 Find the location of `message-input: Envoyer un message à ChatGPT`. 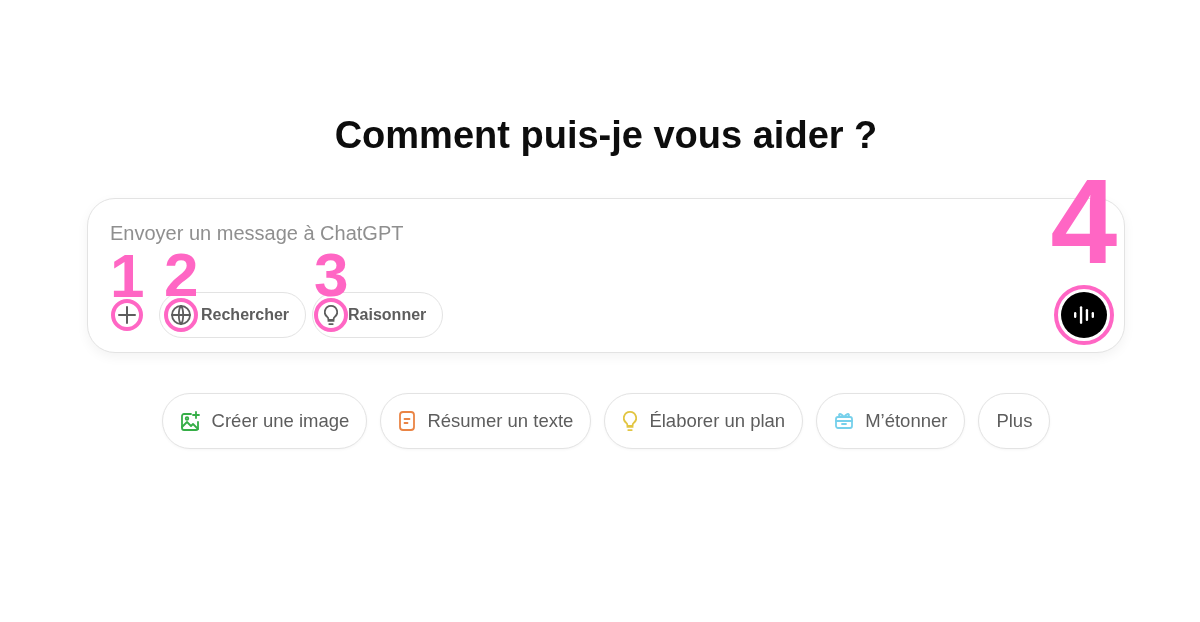

message-input: Envoyer un message à ChatGPT is located at coordinates (553, 232).